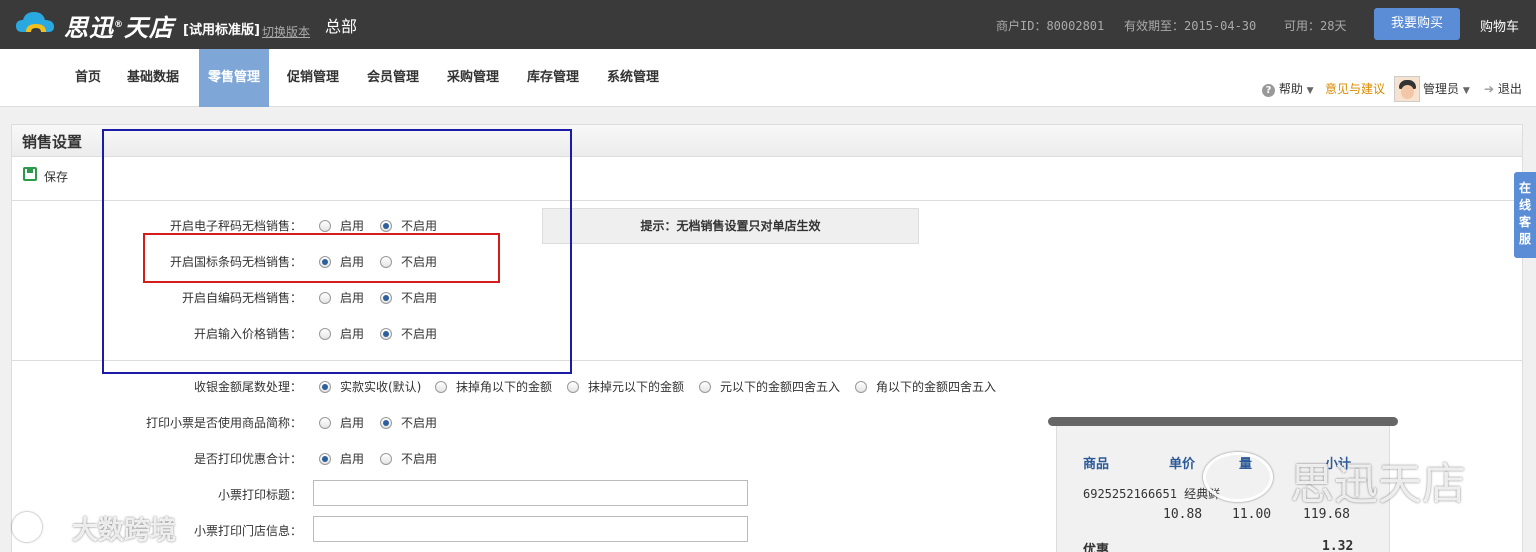 This screenshot has width=1536, height=552. What do you see at coordinates (325, 423) in the screenshot?
I see `short-name-enable-radio` at bounding box center [325, 423].